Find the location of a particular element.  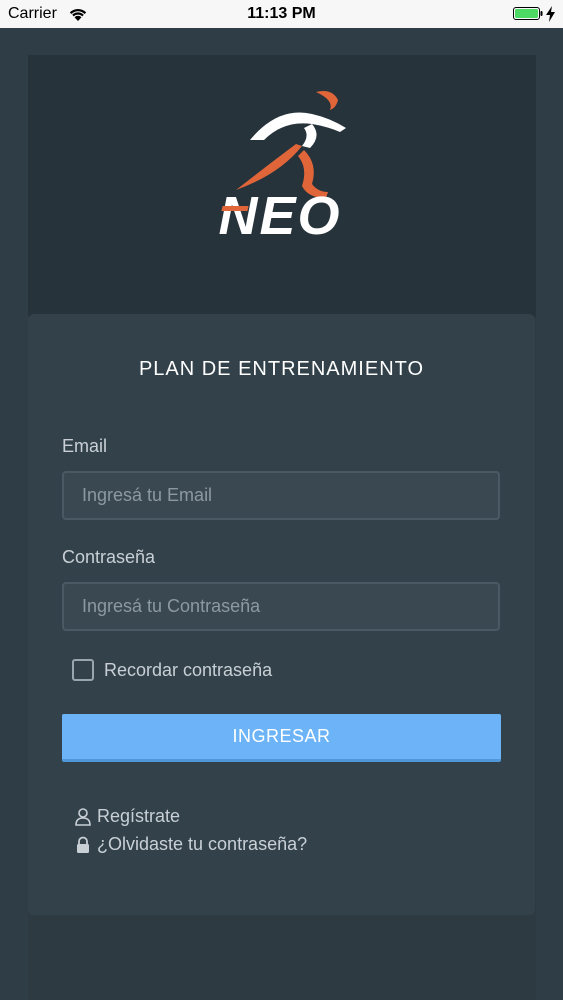

card-title: PLAN DE ENTRENAMIENTO is located at coordinates (281, 369).